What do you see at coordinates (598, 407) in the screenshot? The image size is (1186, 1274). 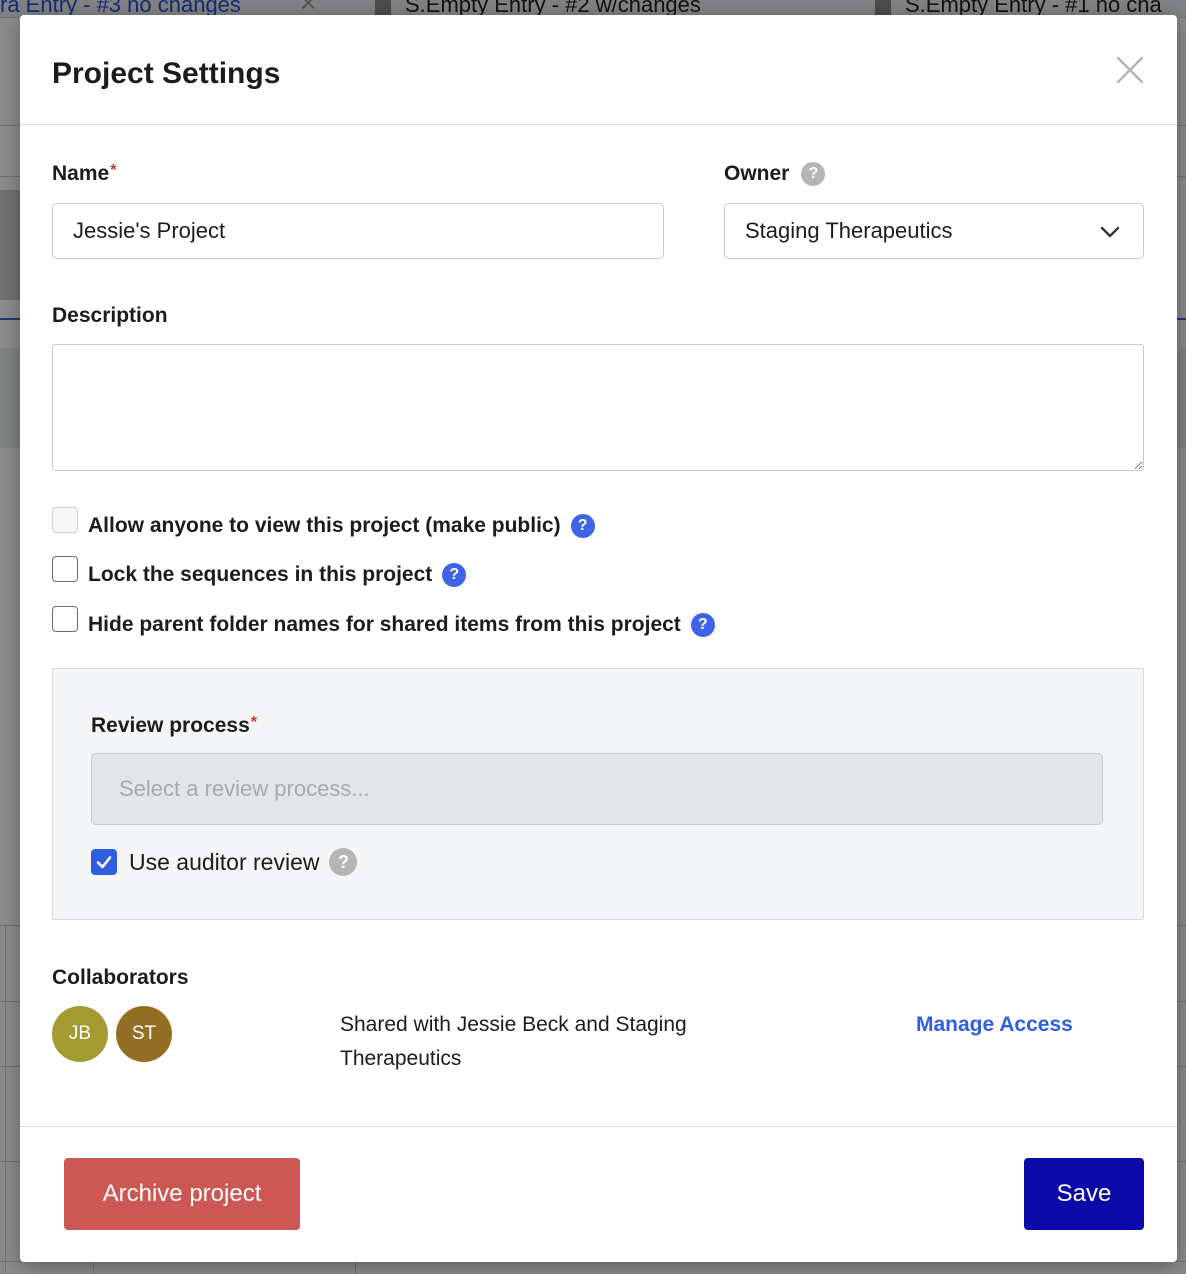 I see `description-textarea` at bounding box center [598, 407].